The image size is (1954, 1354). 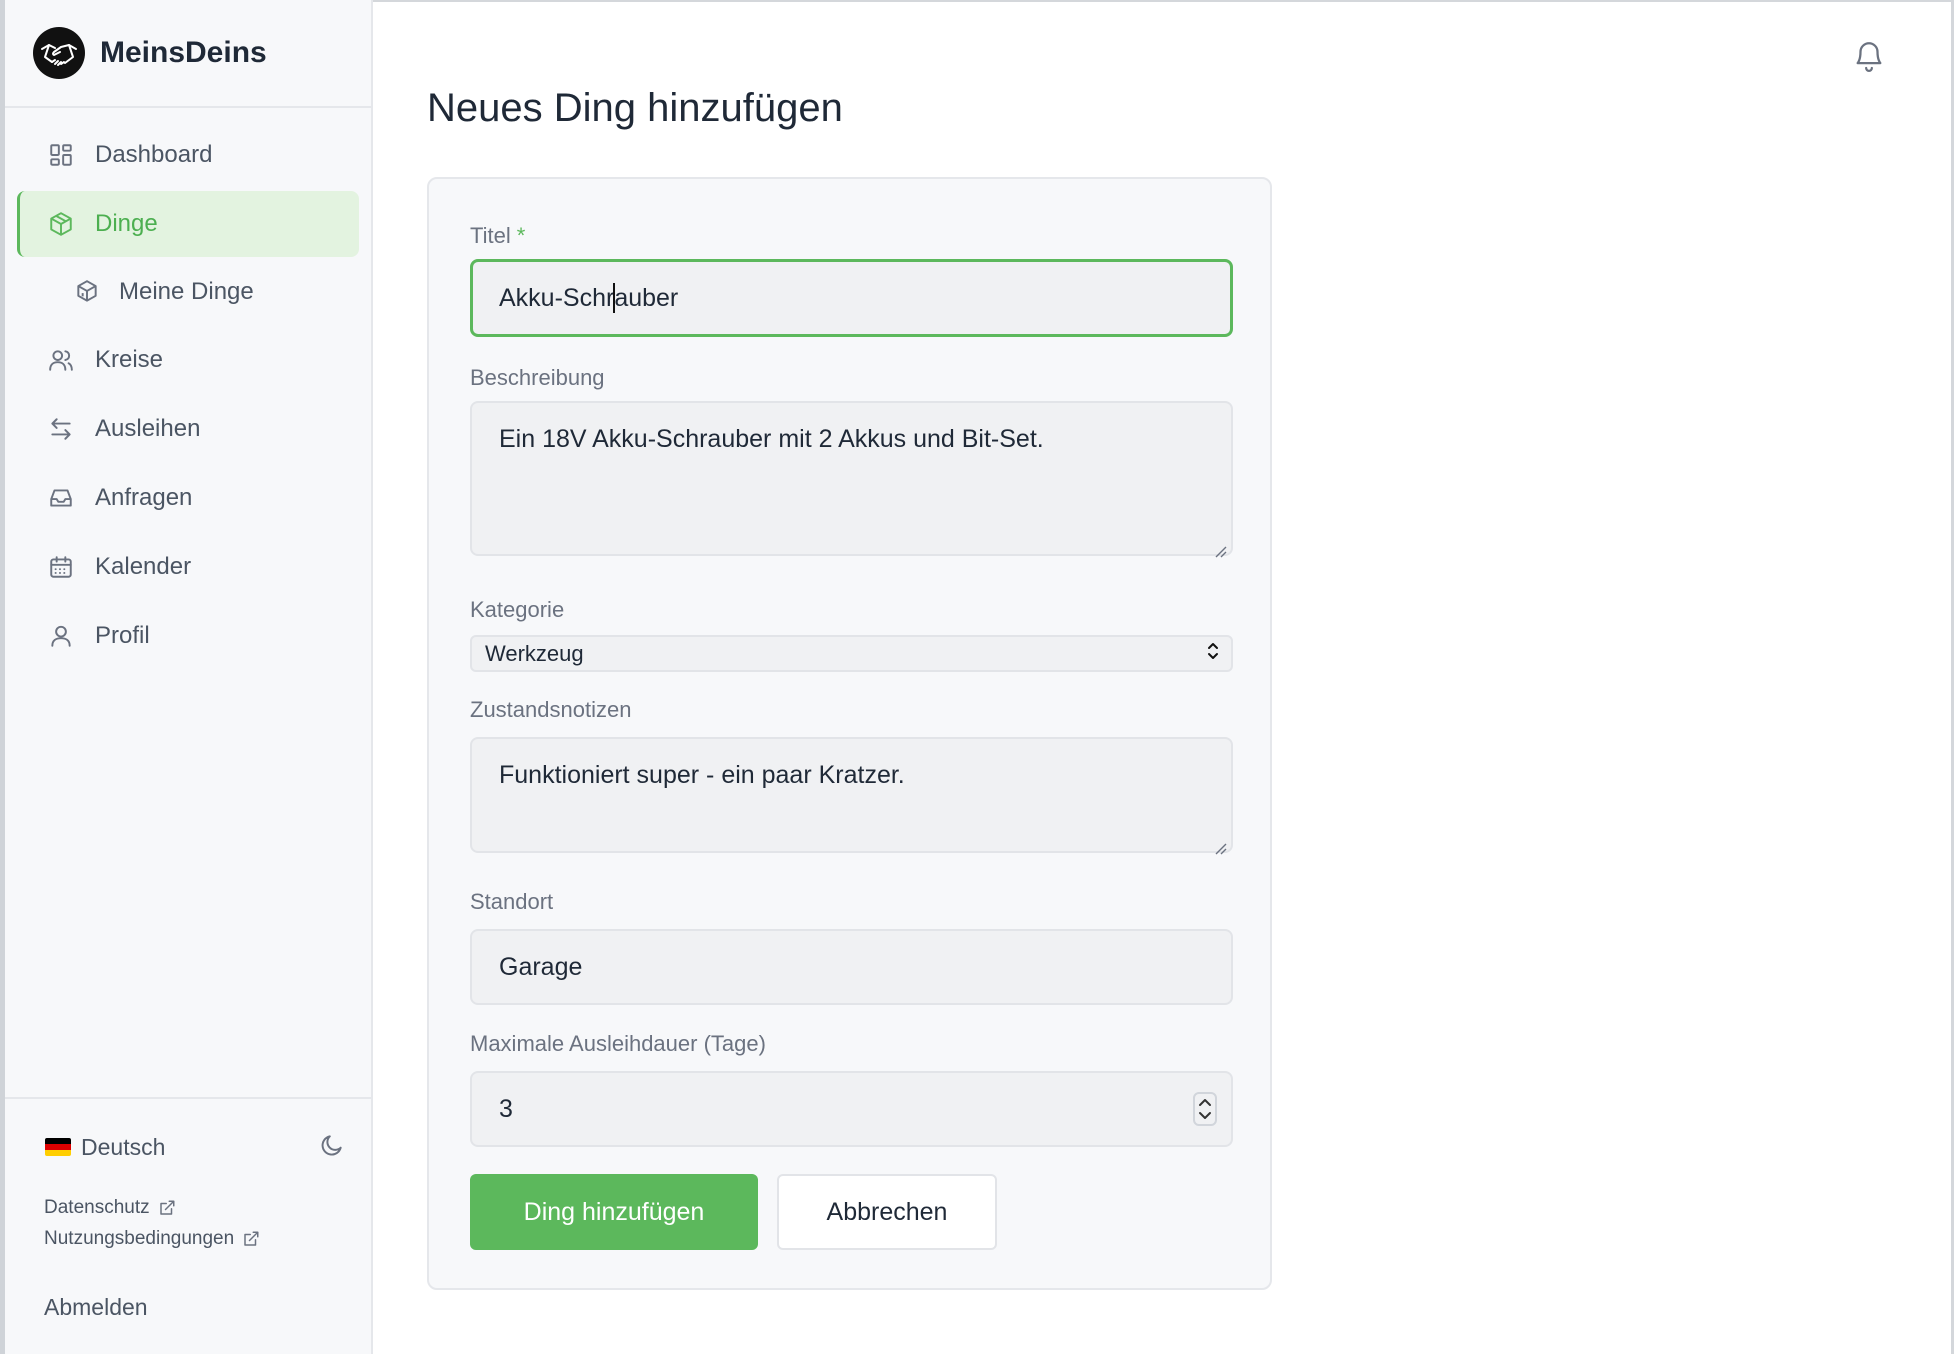 I want to click on location-input: Garage, so click(x=851, y=967).